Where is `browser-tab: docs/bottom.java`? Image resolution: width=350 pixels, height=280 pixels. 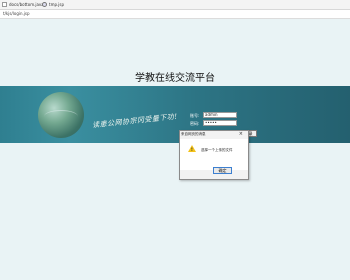 browser-tab: docs/bottom.java is located at coordinates (23, 4).